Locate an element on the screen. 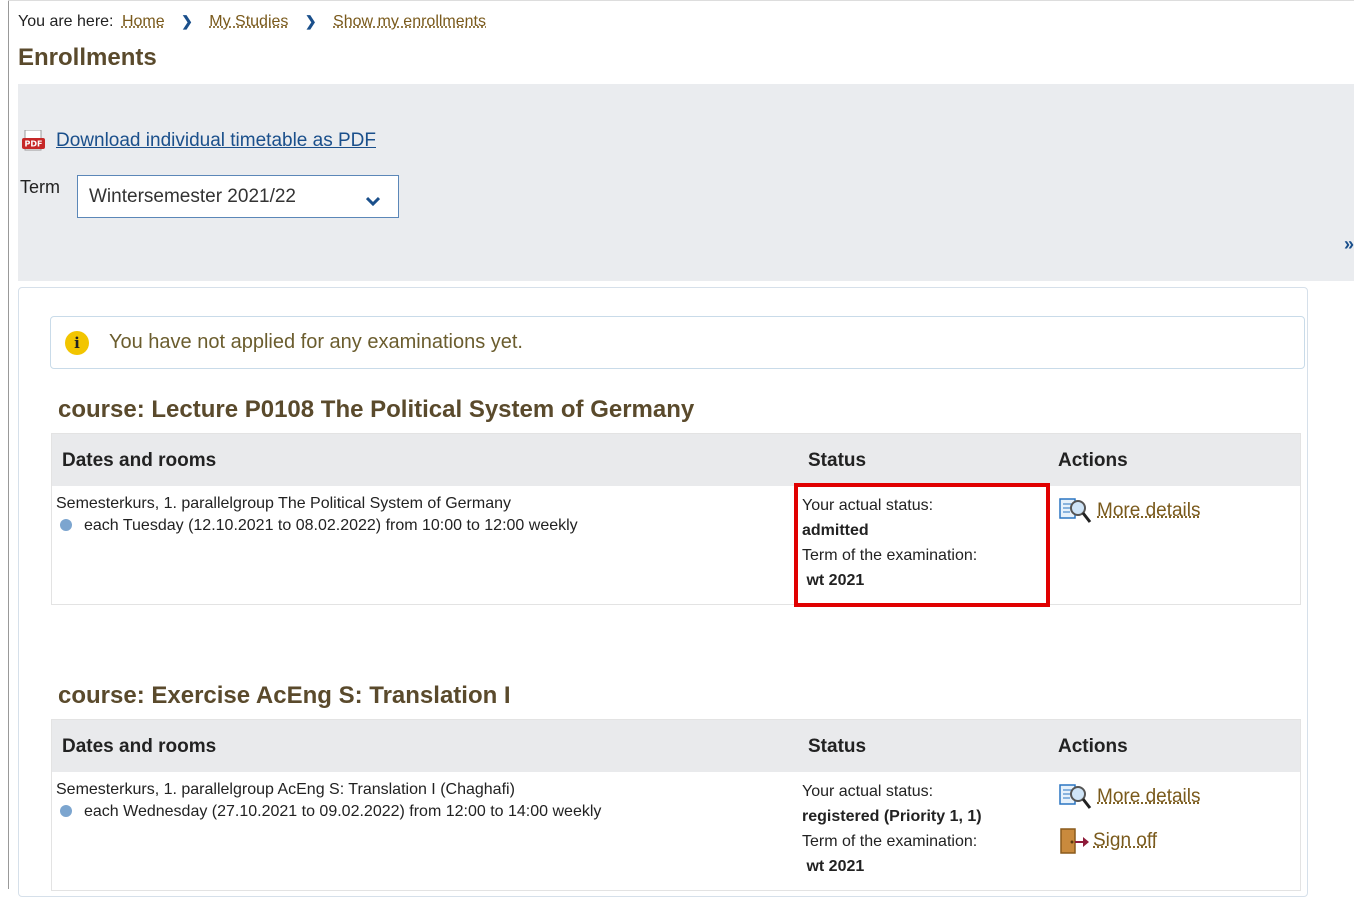 The width and height of the screenshot is (1354, 897). breadcrumb-my-studies-link: My Studies is located at coordinates (248, 21).